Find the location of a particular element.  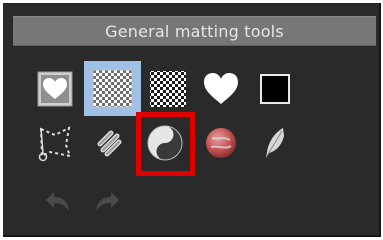

transparency-grid-tool is located at coordinates (112, 88).